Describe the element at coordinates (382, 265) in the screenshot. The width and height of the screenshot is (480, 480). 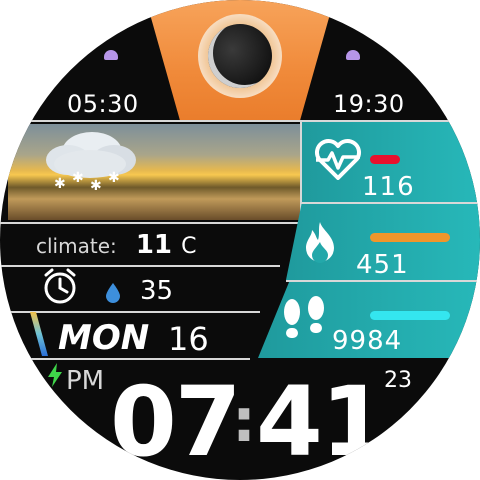
I see `calories-value: 451` at that location.